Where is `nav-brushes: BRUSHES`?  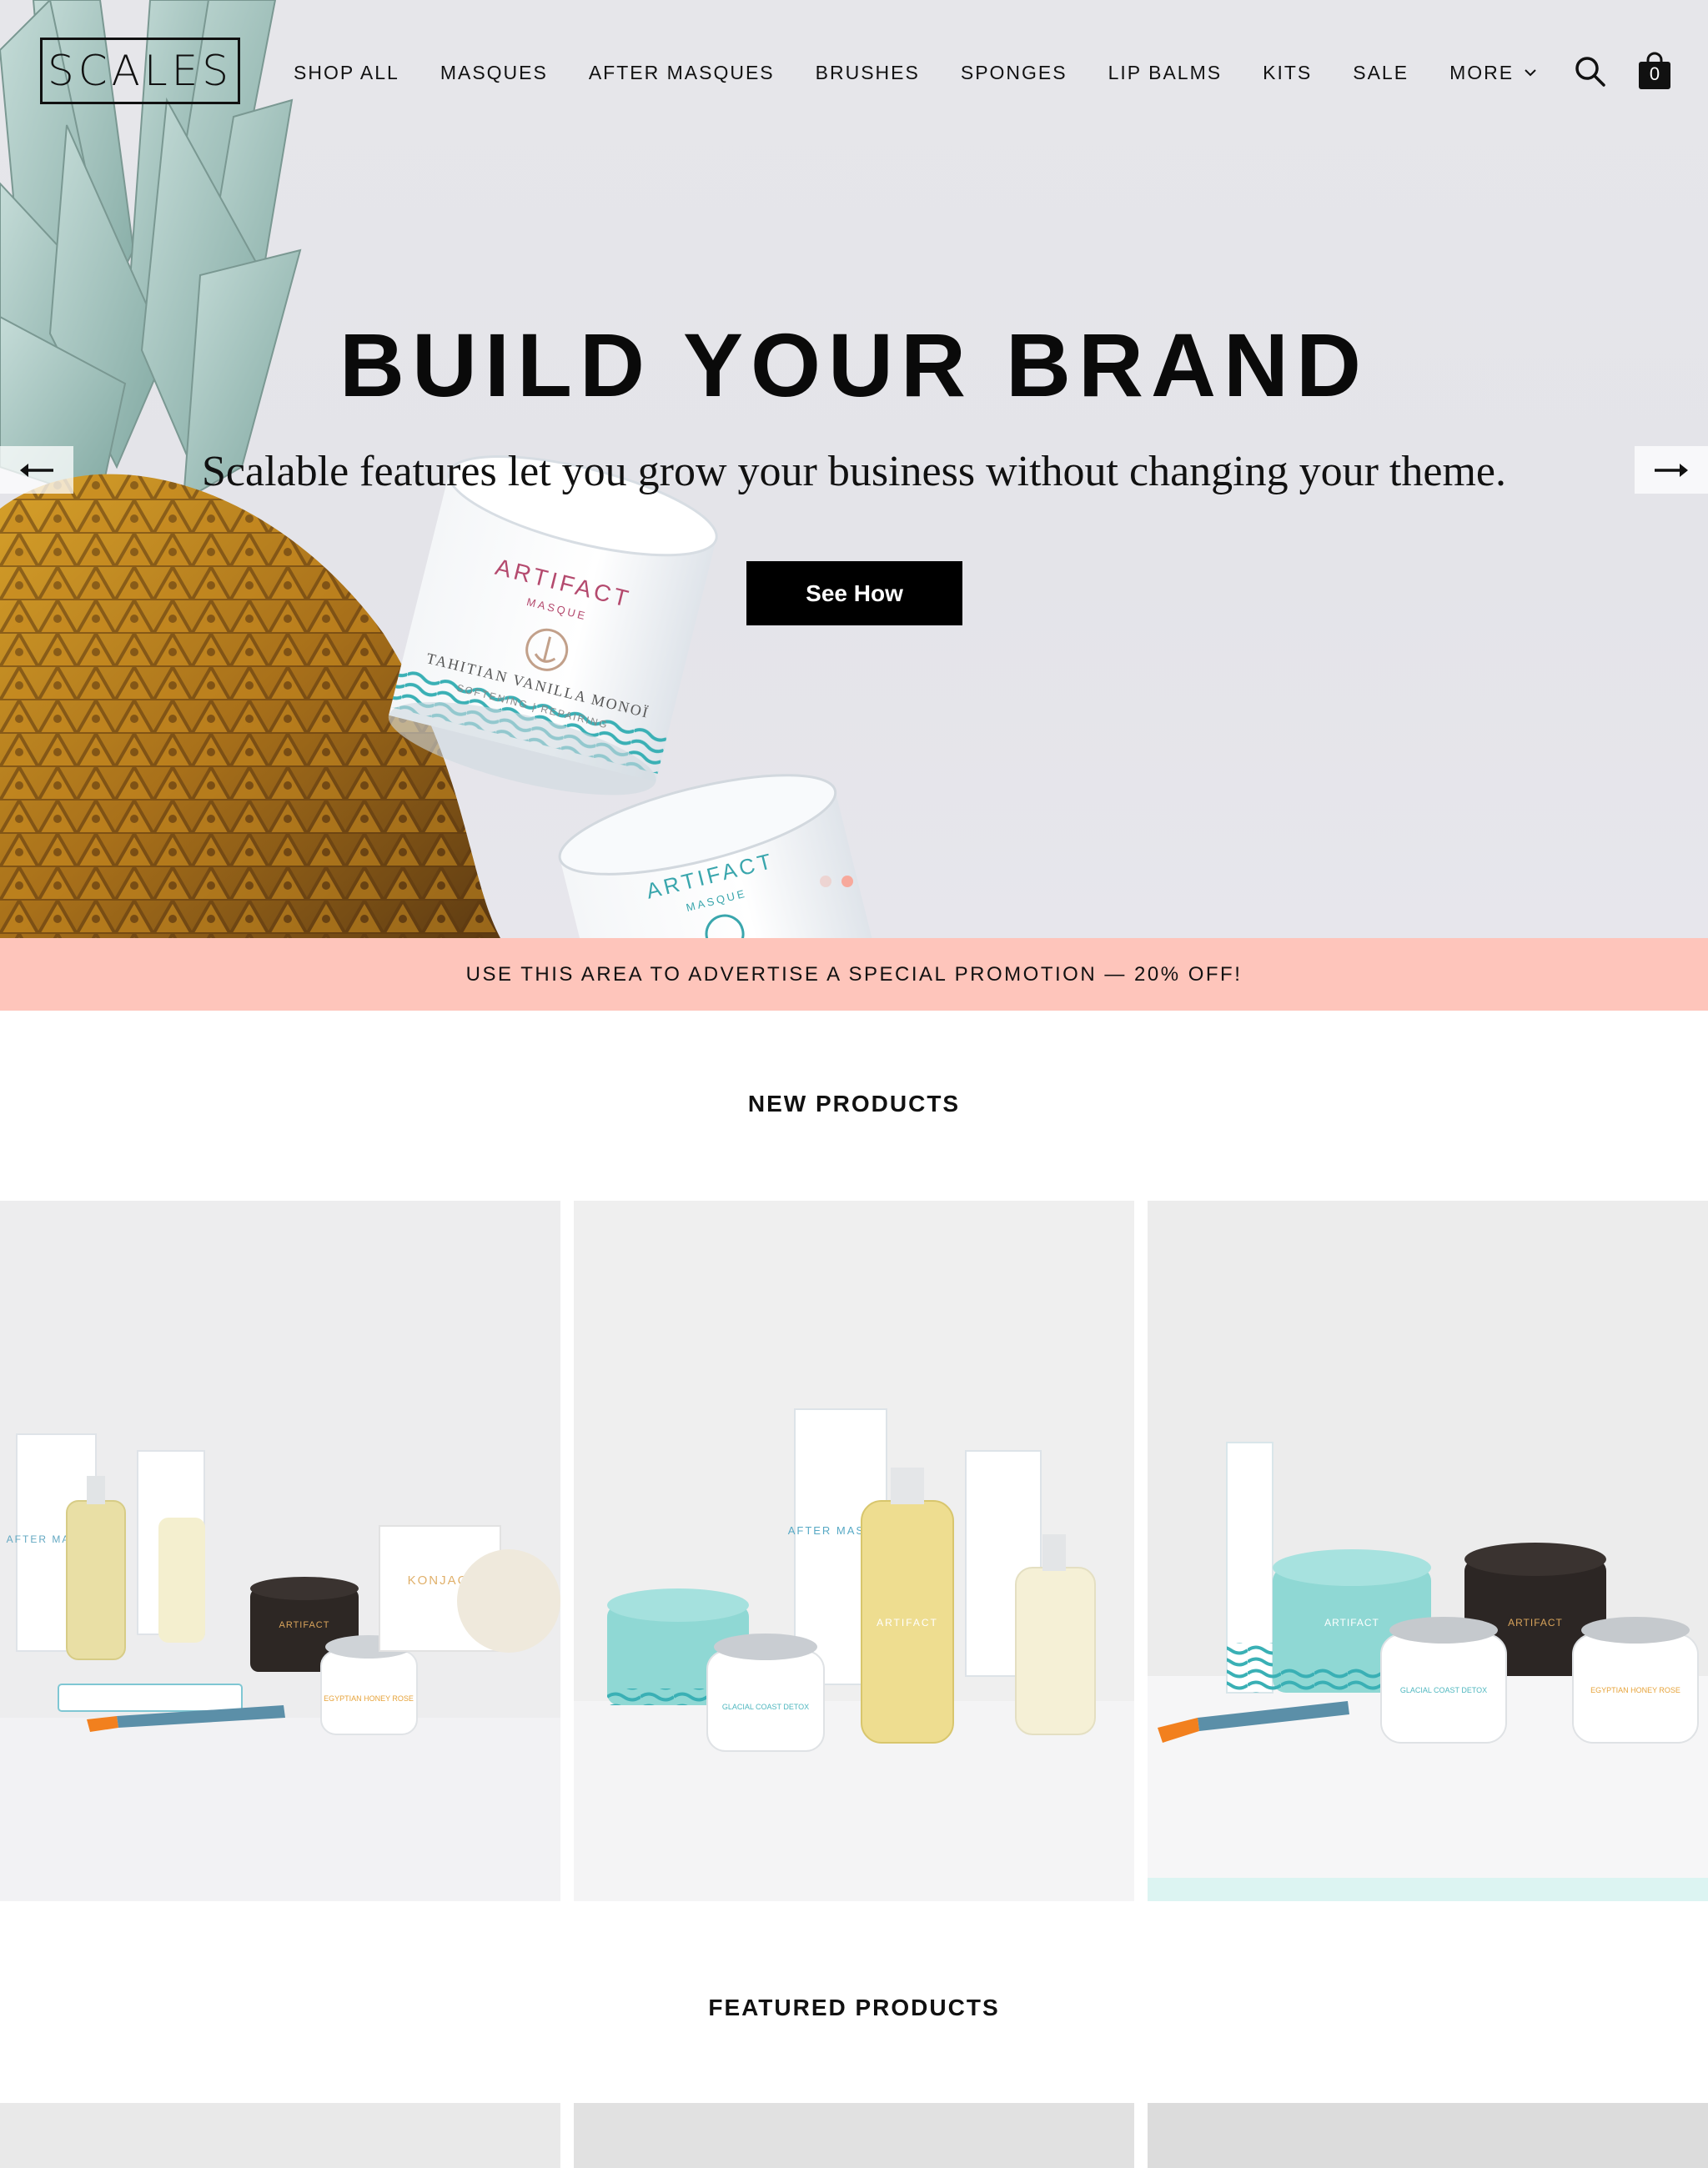
nav-brushes: BRUSHES is located at coordinates (868, 73).